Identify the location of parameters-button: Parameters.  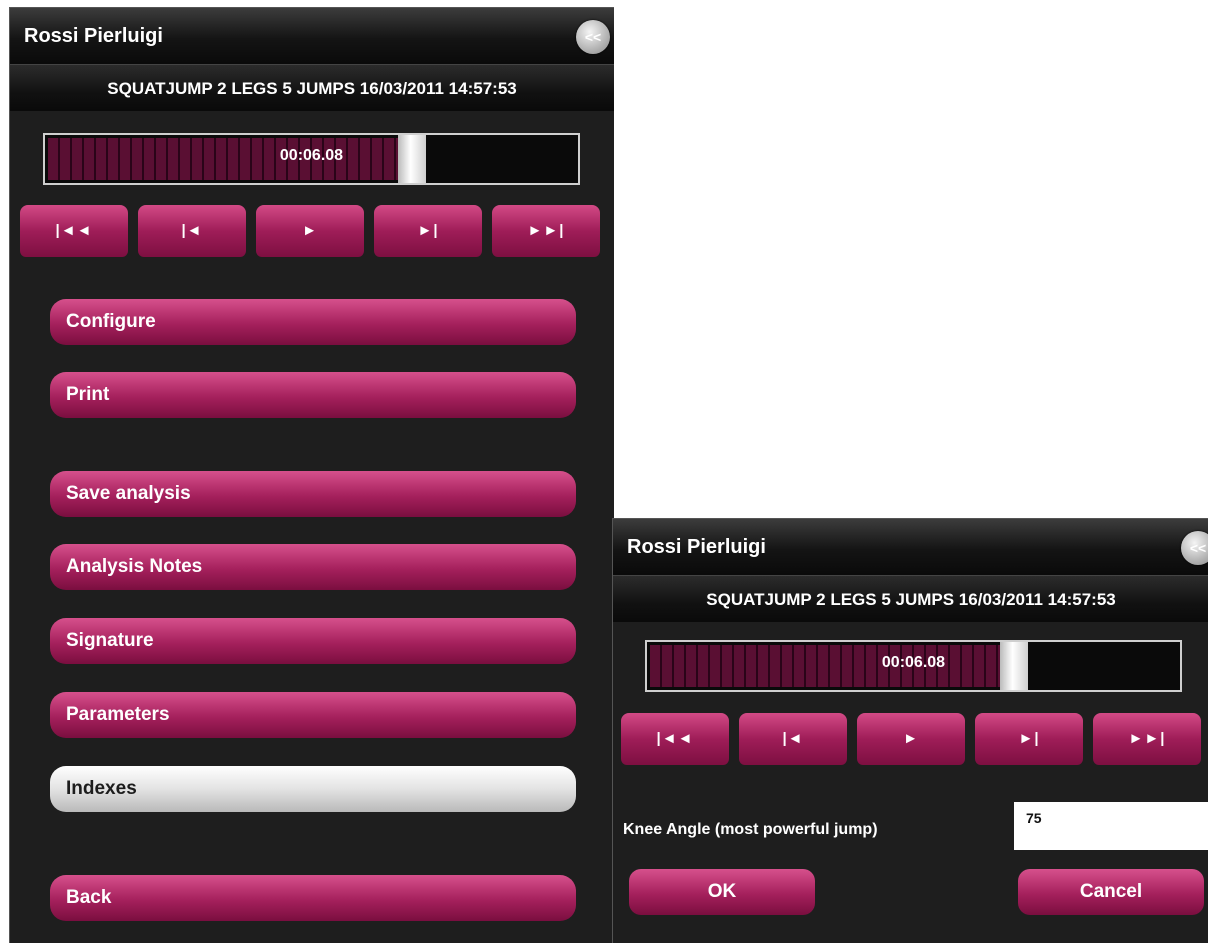
(313, 715).